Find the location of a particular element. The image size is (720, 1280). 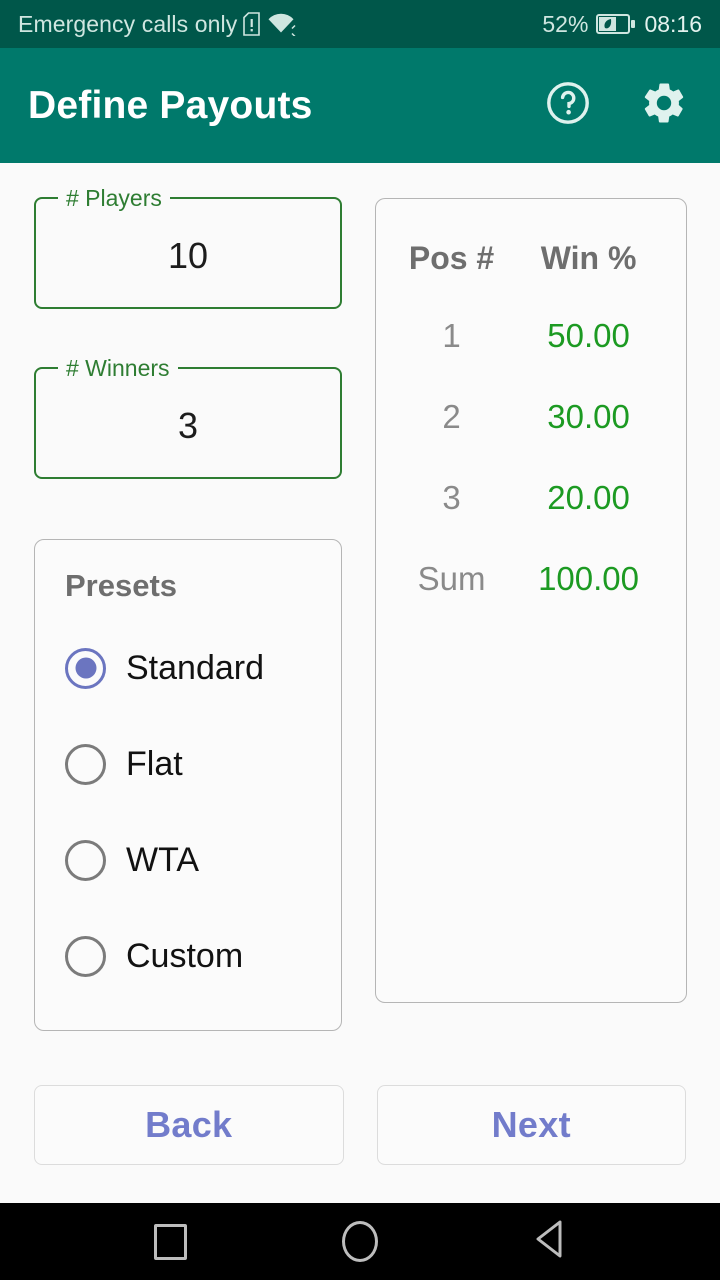

table-row: 2 30.00 is located at coordinates (531, 416).